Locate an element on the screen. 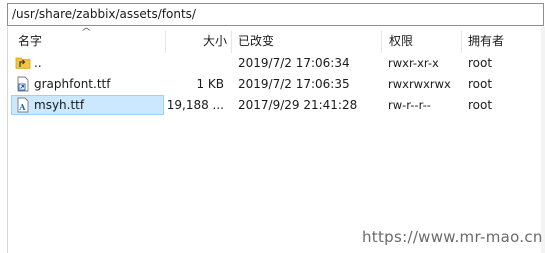 The image size is (545, 253). file-name: graphfont.ttf is located at coordinates (72, 84).